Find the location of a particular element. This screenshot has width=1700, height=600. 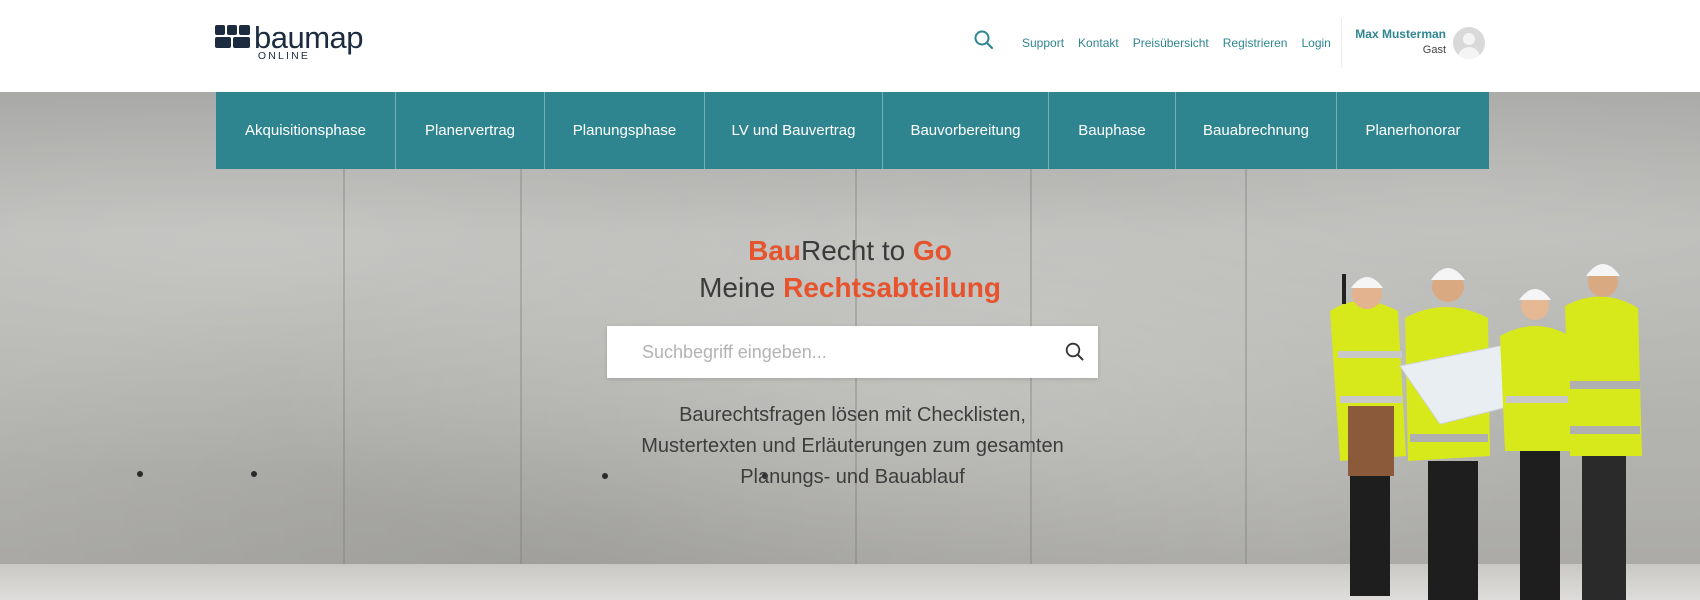

user-role: Gast is located at coordinates (1434, 50).